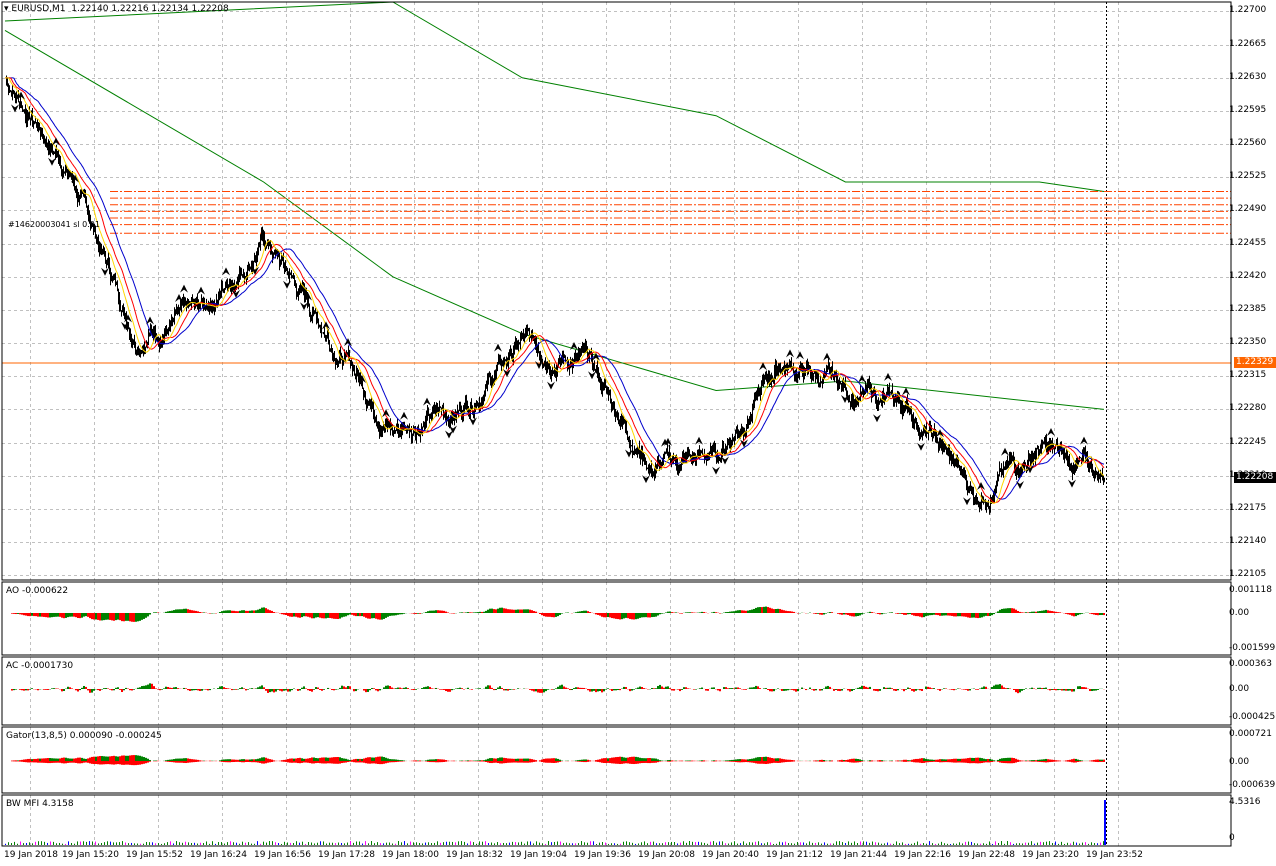 The height and width of the screenshot is (866, 1276). I want to click on dropdown-triangle-icon: ▾, so click(6, 9).